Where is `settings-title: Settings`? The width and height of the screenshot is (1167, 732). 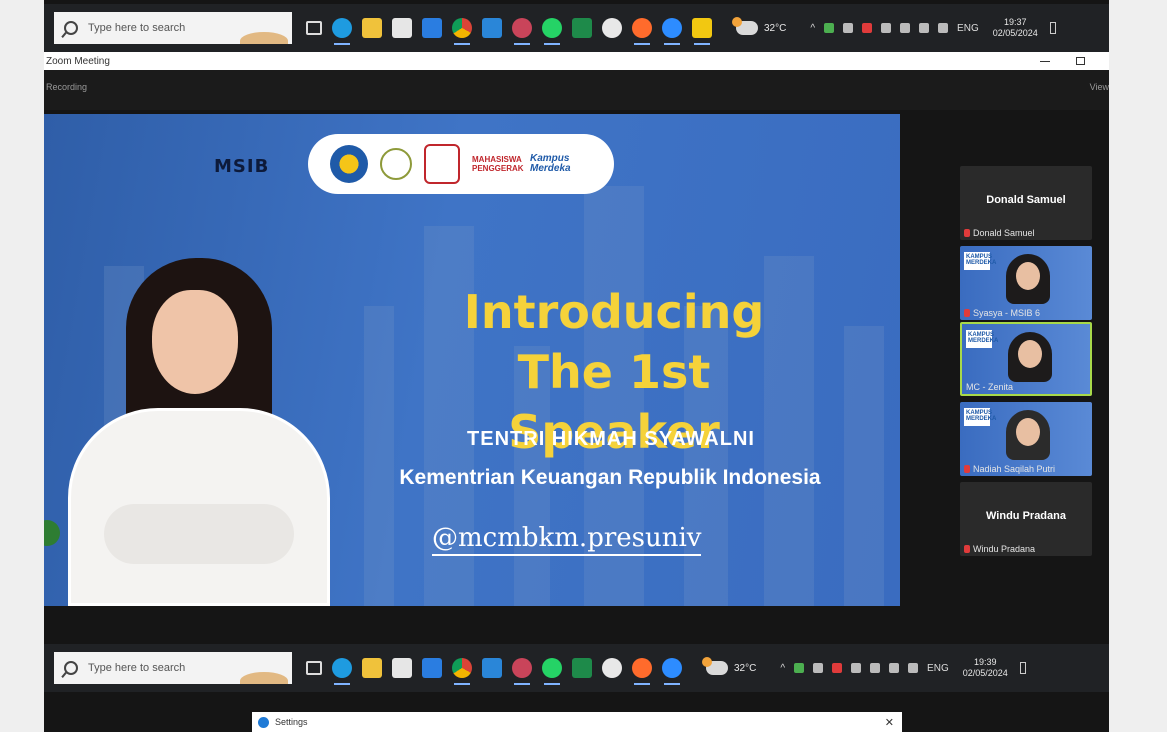 settings-title: Settings is located at coordinates (291, 722).